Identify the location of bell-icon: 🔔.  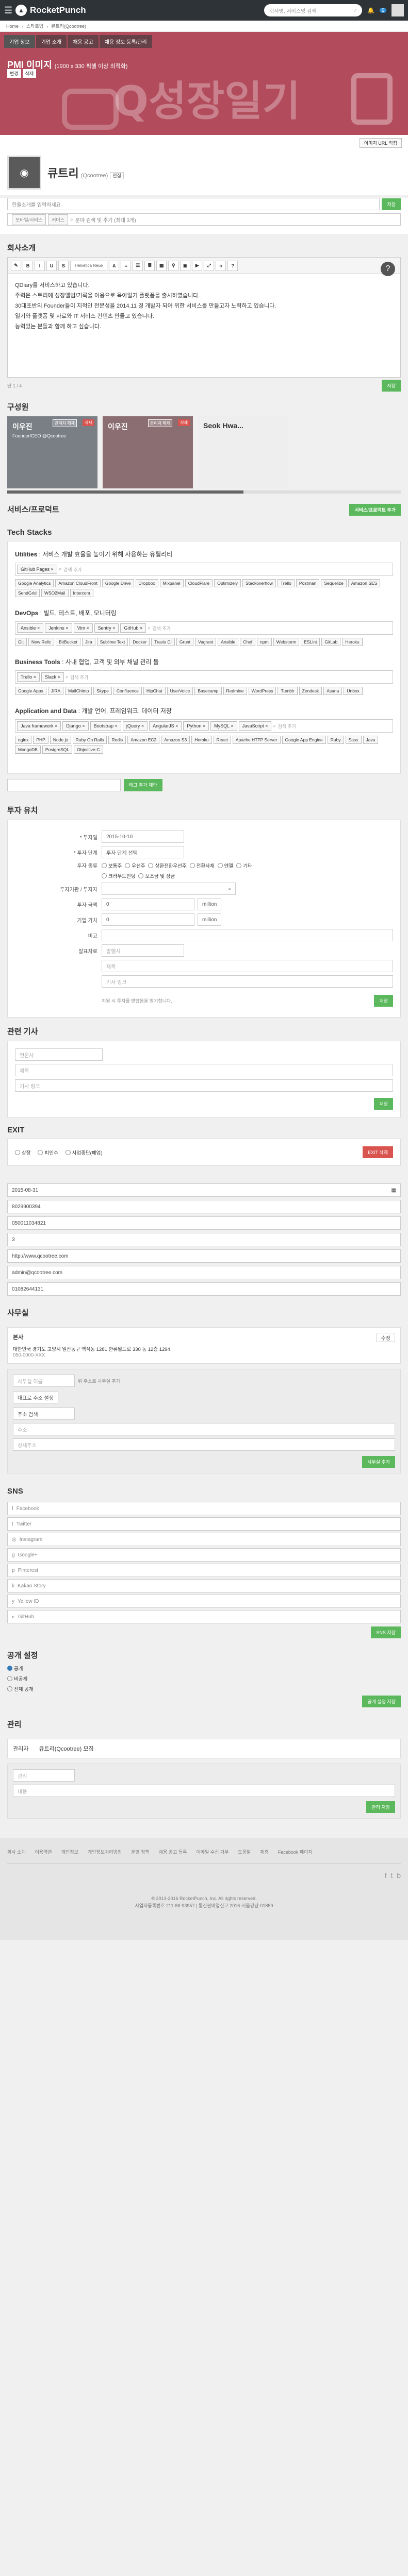
(370, 10).